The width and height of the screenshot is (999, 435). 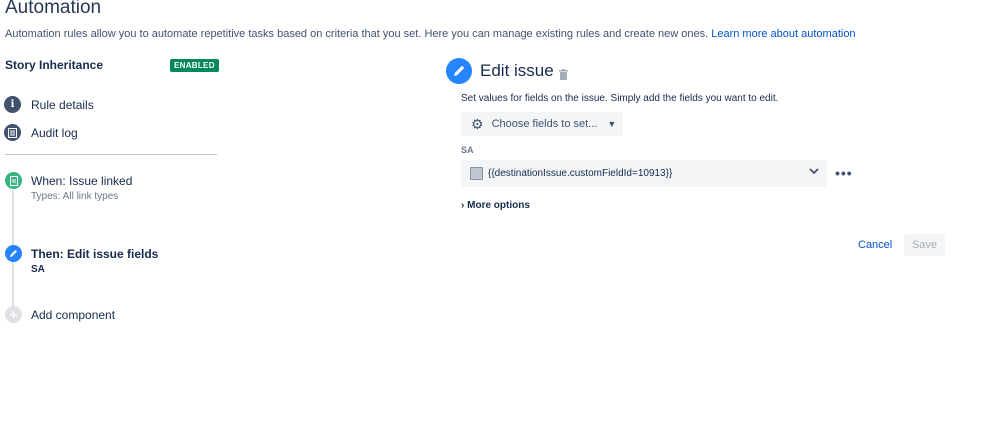 What do you see at coordinates (459, 71) in the screenshot?
I see `edit-issue-icon` at bounding box center [459, 71].